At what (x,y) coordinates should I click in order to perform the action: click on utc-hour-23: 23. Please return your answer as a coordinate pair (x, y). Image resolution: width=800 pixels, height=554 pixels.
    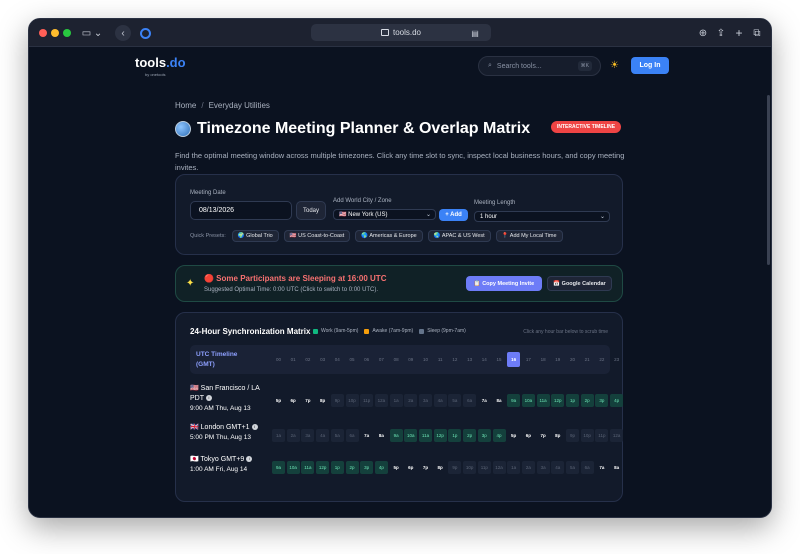
    Looking at the image, I should click on (616, 359).